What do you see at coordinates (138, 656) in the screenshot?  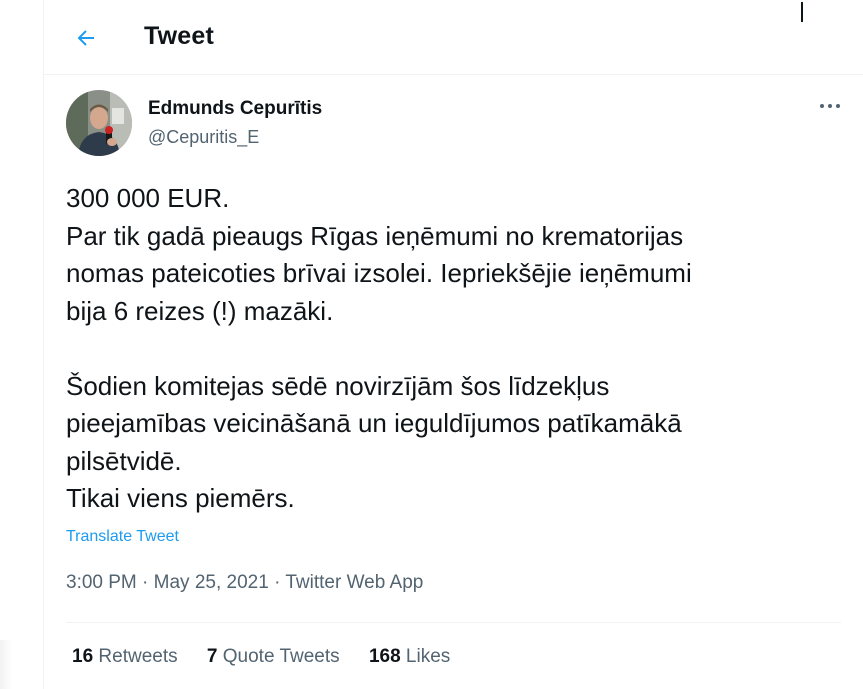 I see `retweets-label: Retweets` at bounding box center [138, 656].